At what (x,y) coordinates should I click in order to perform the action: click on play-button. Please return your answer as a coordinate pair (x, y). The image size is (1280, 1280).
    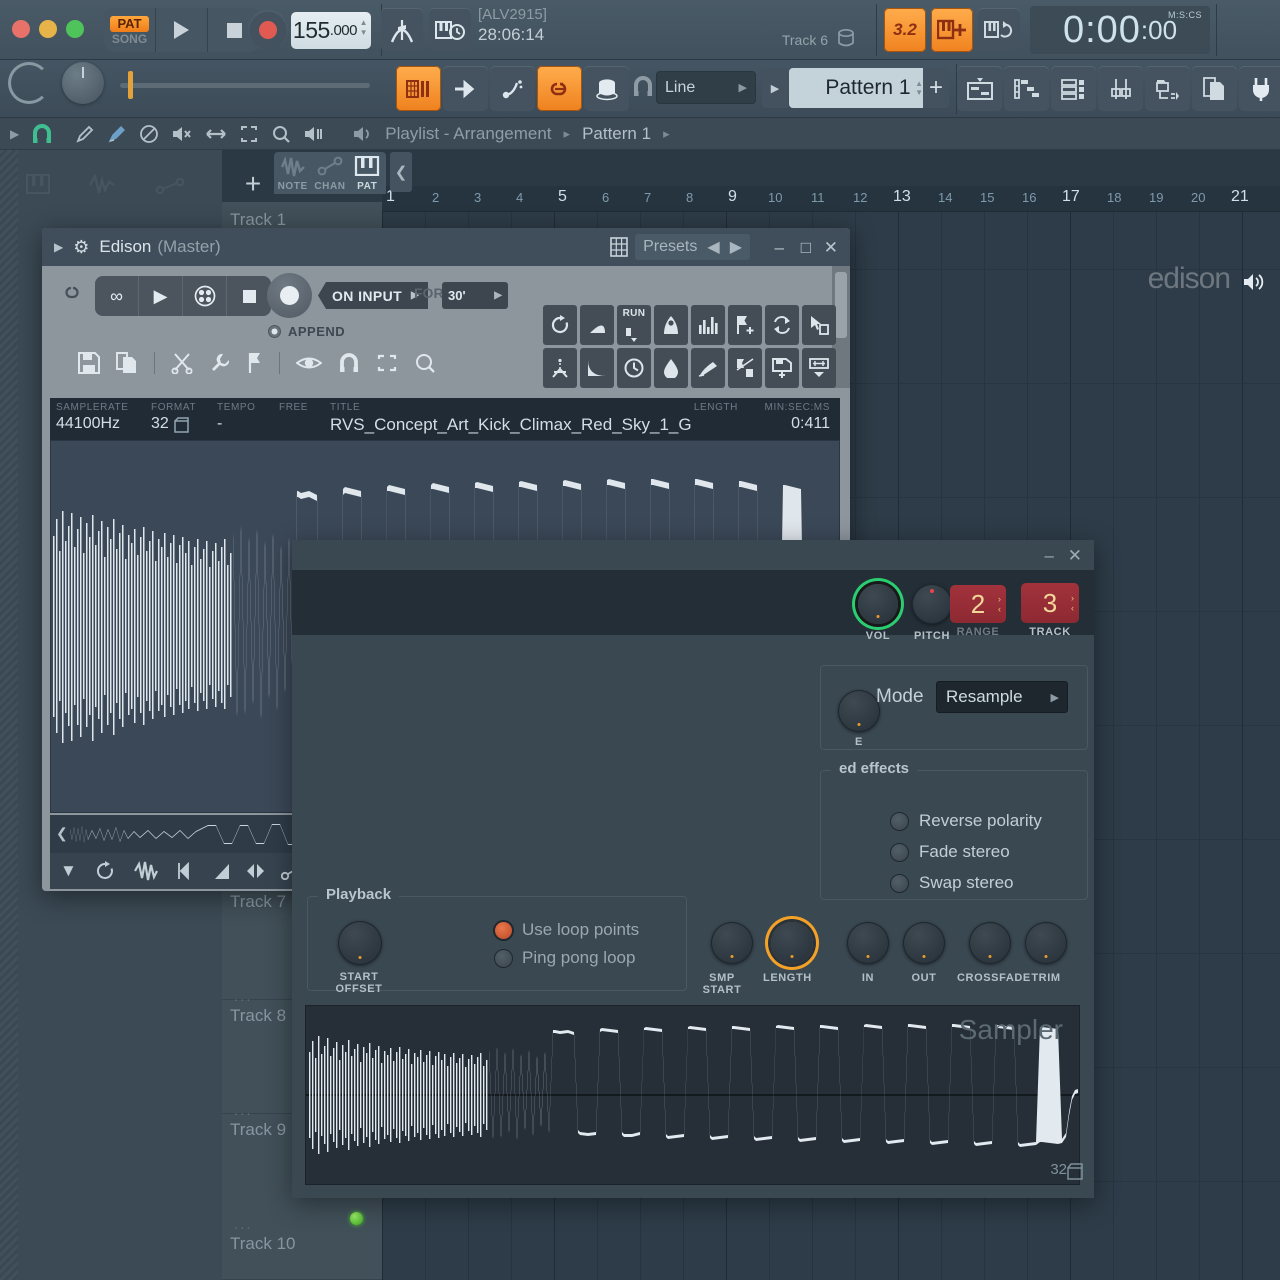
    Looking at the image, I should click on (182, 30).